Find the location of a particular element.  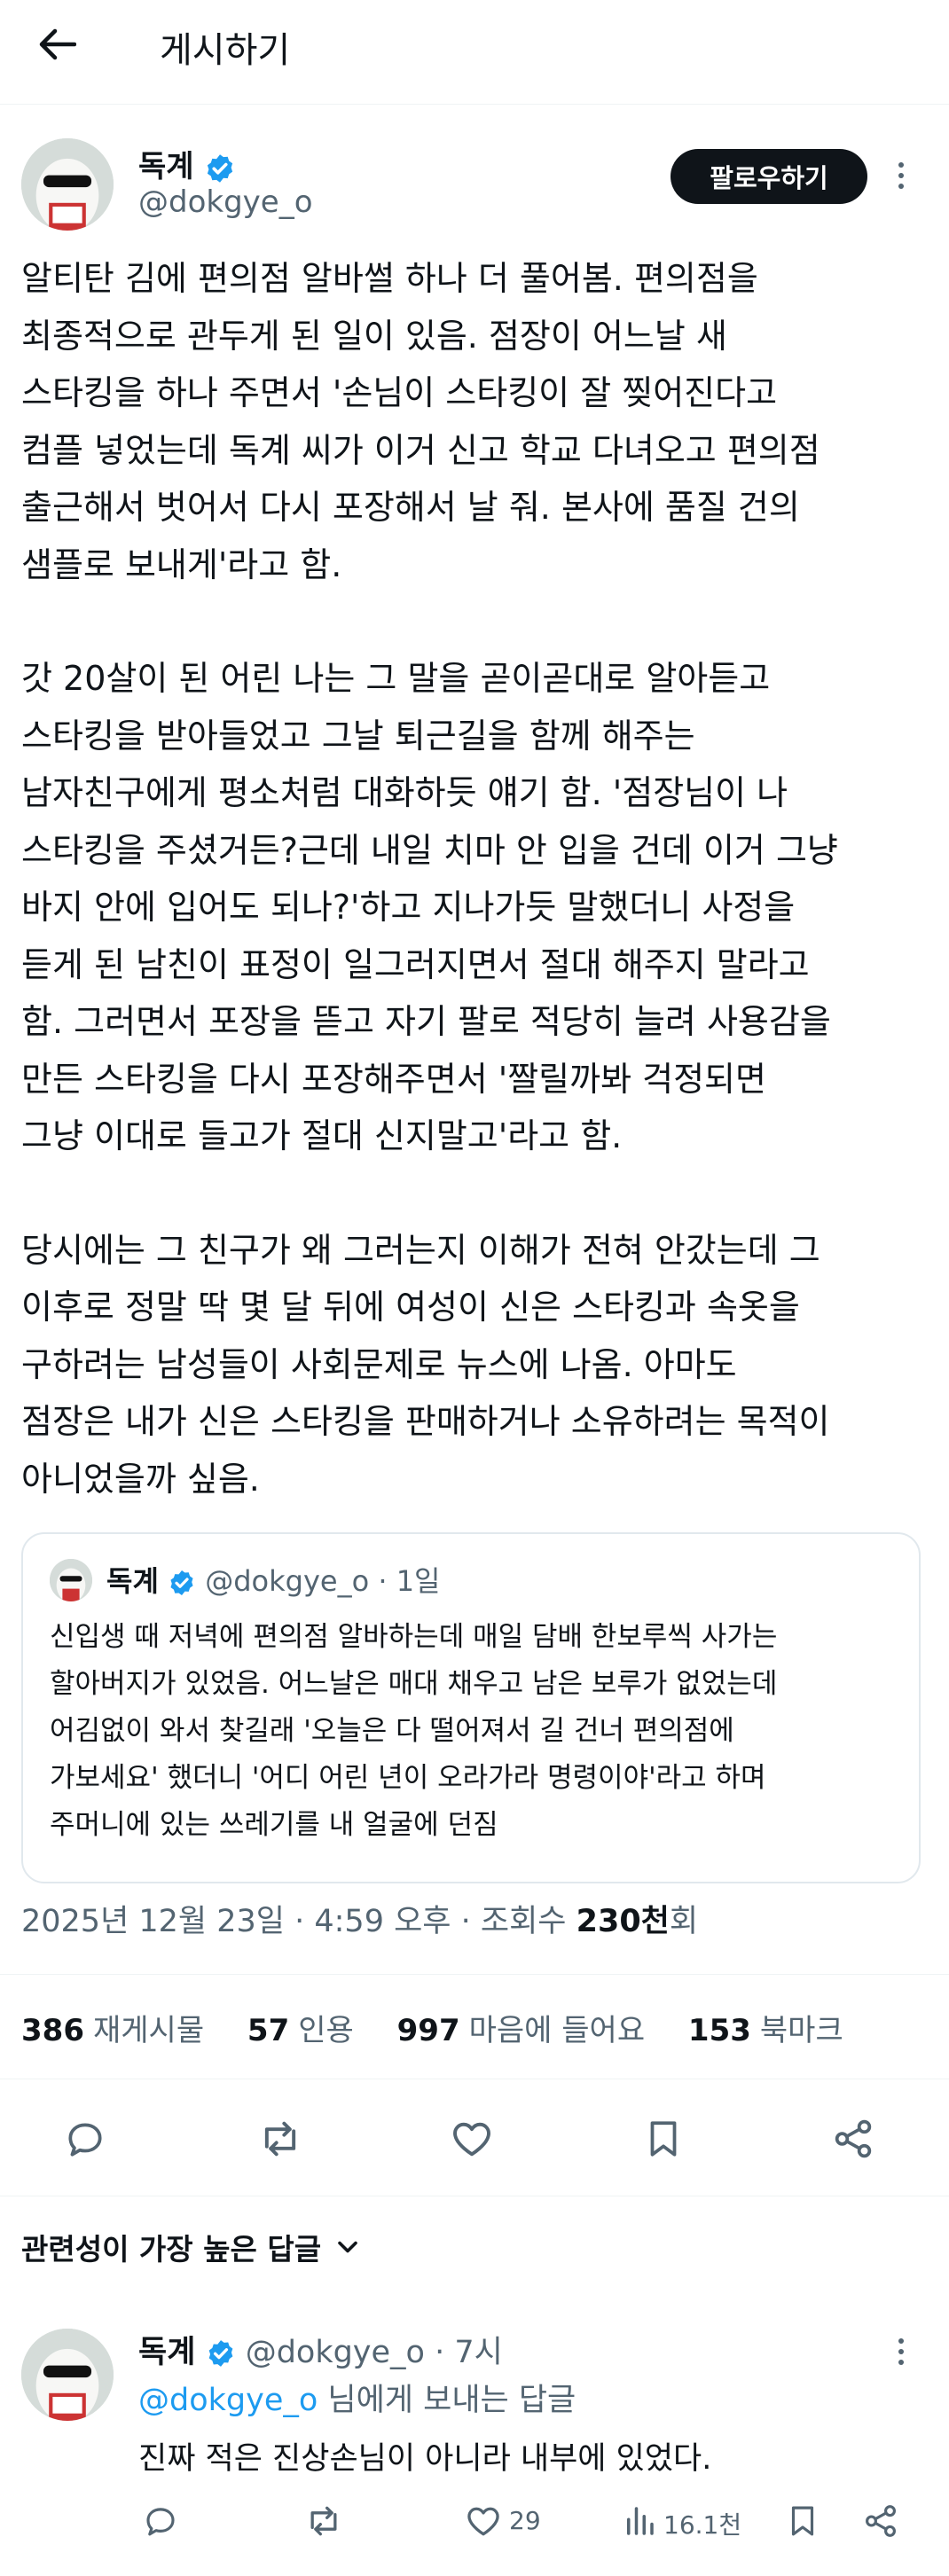

reply-like-count: 29 is located at coordinates (525, 2520).